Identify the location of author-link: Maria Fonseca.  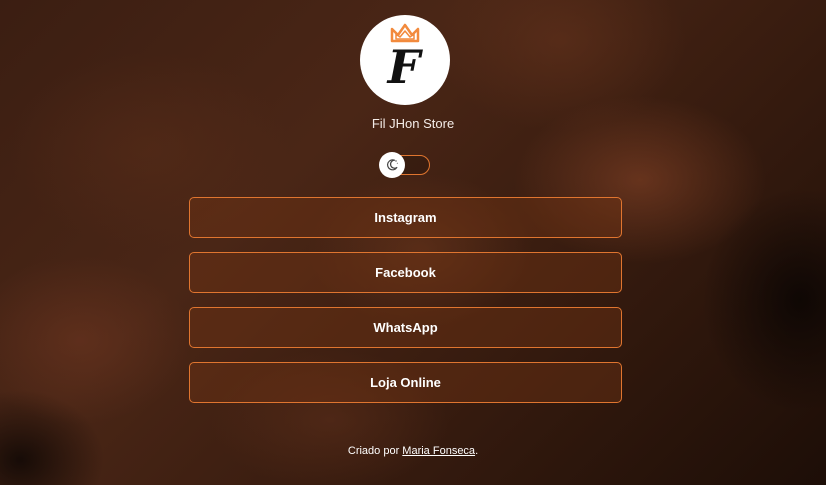
(438, 451).